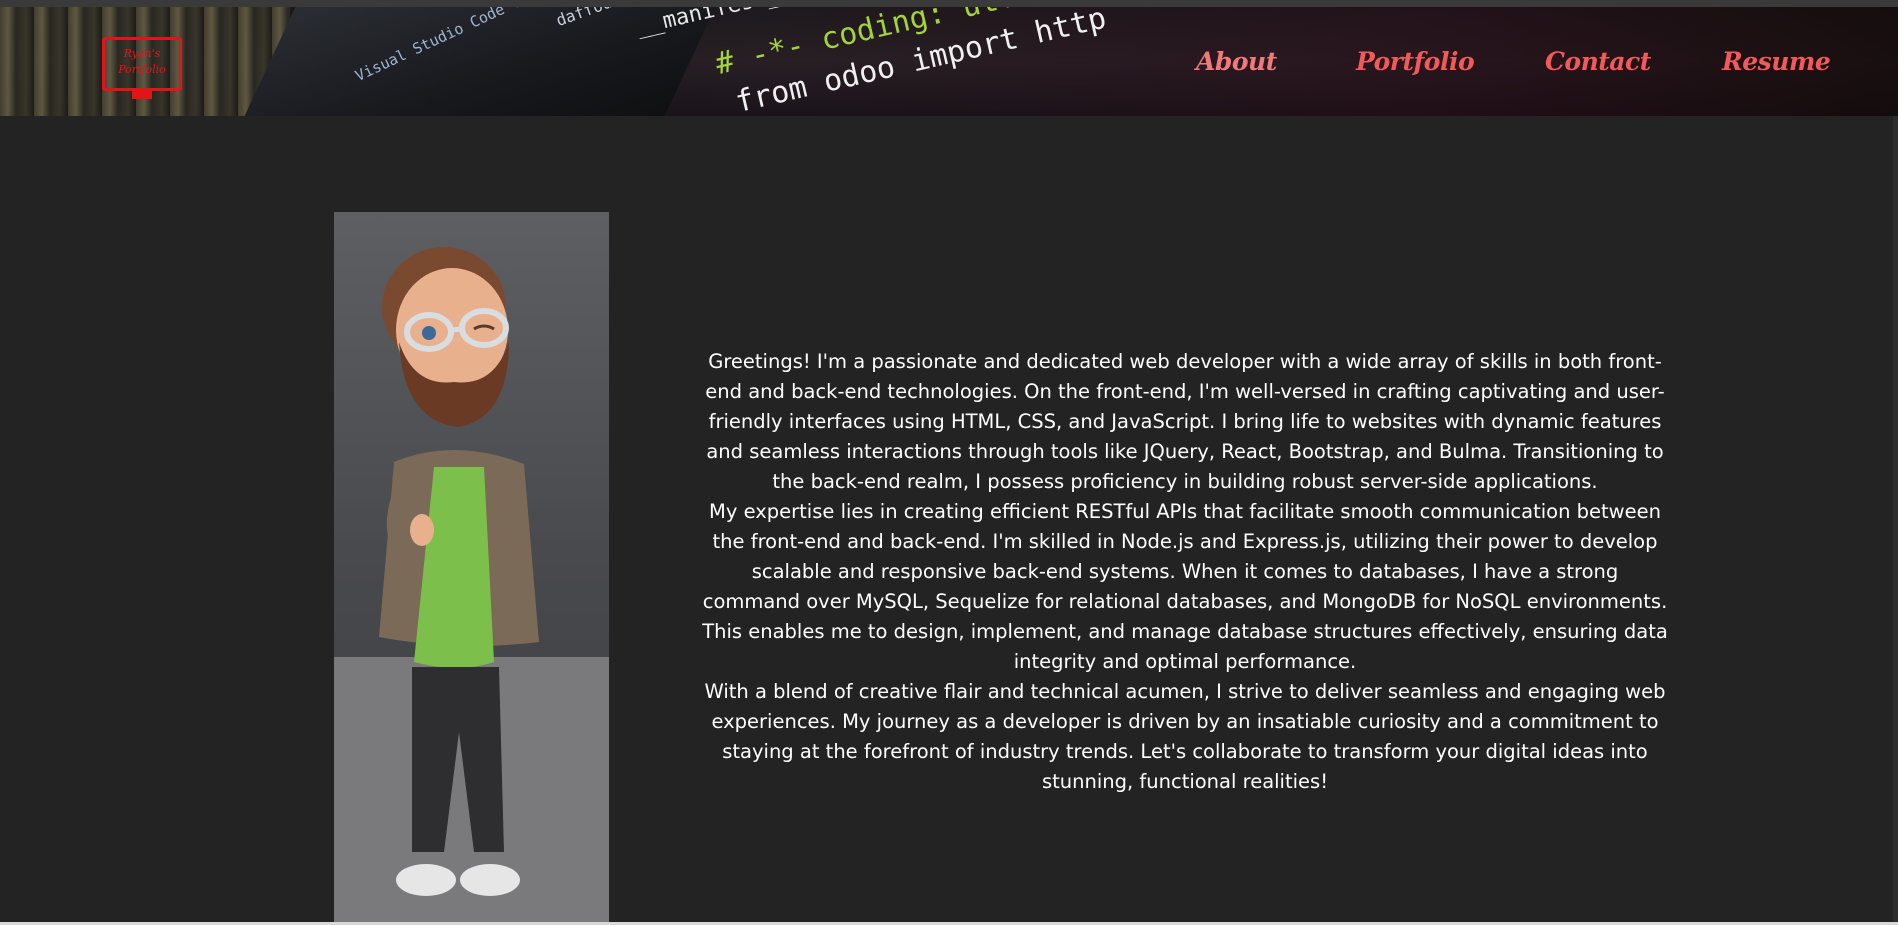 The image size is (1898, 925). What do you see at coordinates (949, 3) in the screenshot?
I see `top-strip` at bounding box center [949, 3].